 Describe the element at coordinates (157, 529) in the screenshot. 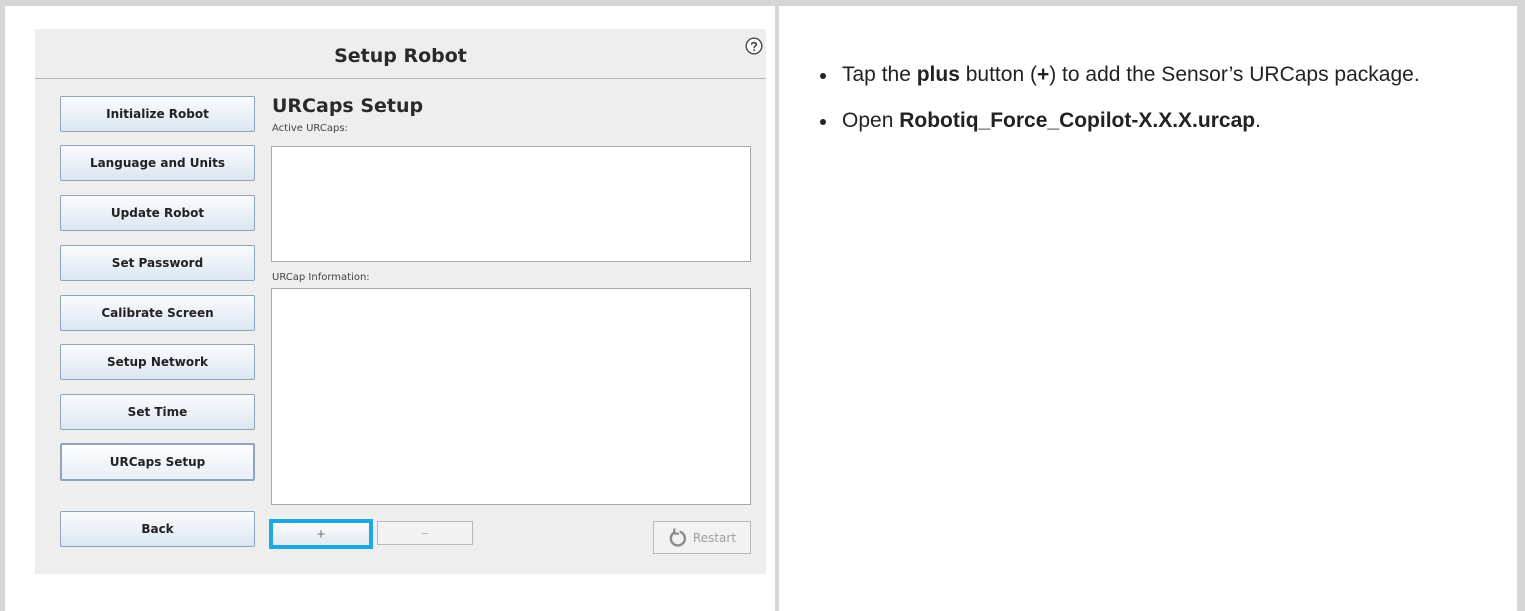

I see `back-button: Back` at that location.